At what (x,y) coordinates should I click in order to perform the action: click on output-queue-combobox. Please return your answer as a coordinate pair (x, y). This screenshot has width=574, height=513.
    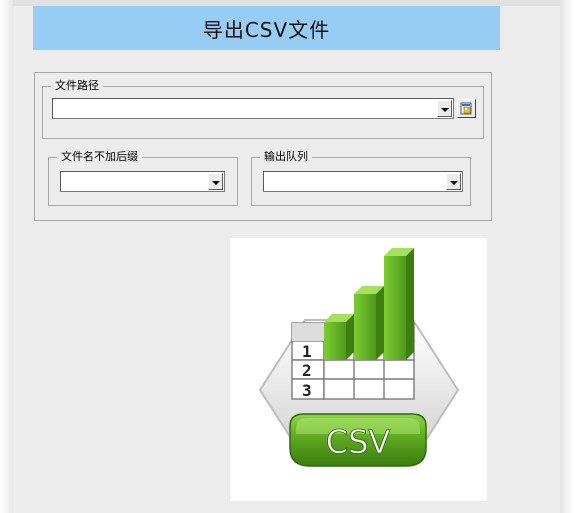
    Looking at the image, I should click on (363, 181).